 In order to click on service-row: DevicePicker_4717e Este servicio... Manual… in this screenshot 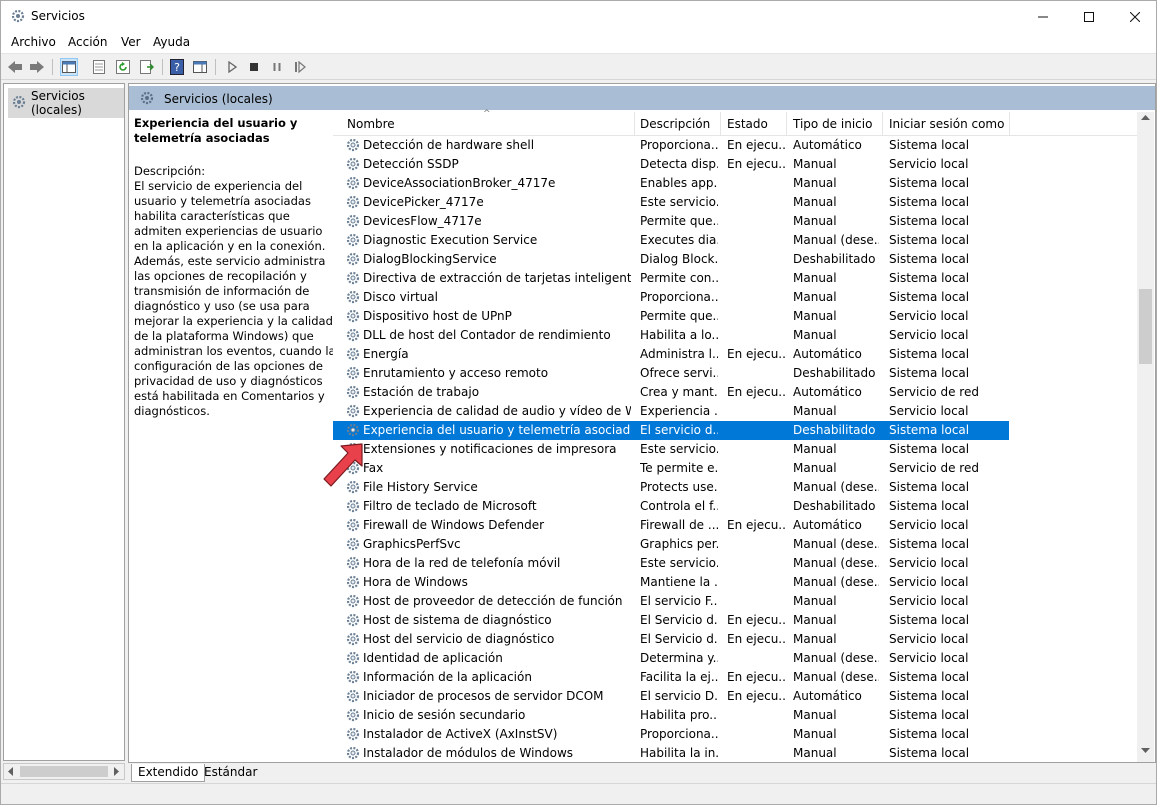, I will do `click(671, 202)`.